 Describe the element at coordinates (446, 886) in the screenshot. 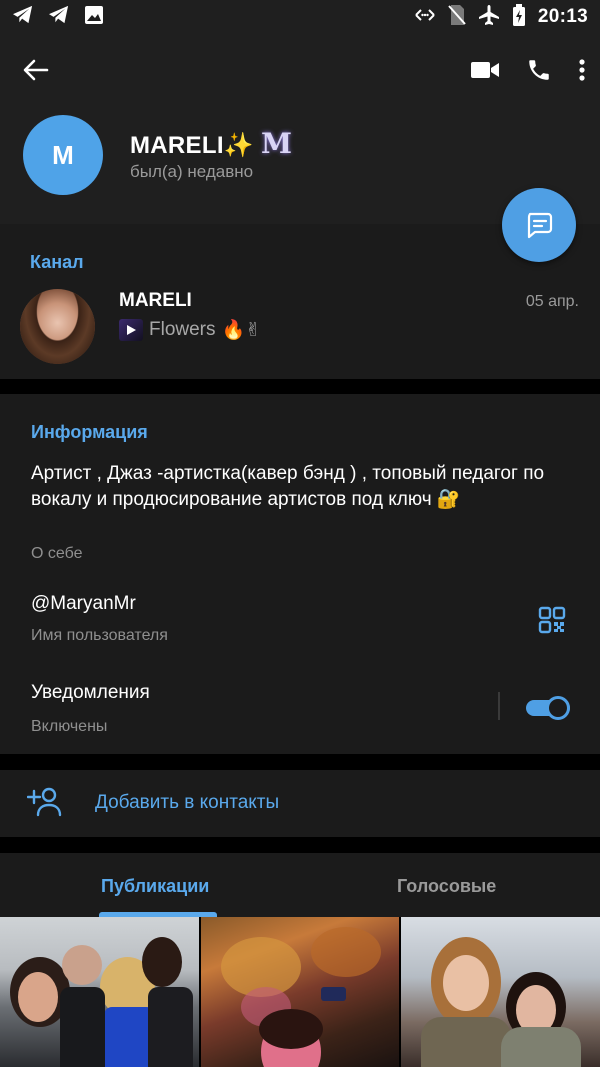

I see `tab-voice: Голосовые` at that location.